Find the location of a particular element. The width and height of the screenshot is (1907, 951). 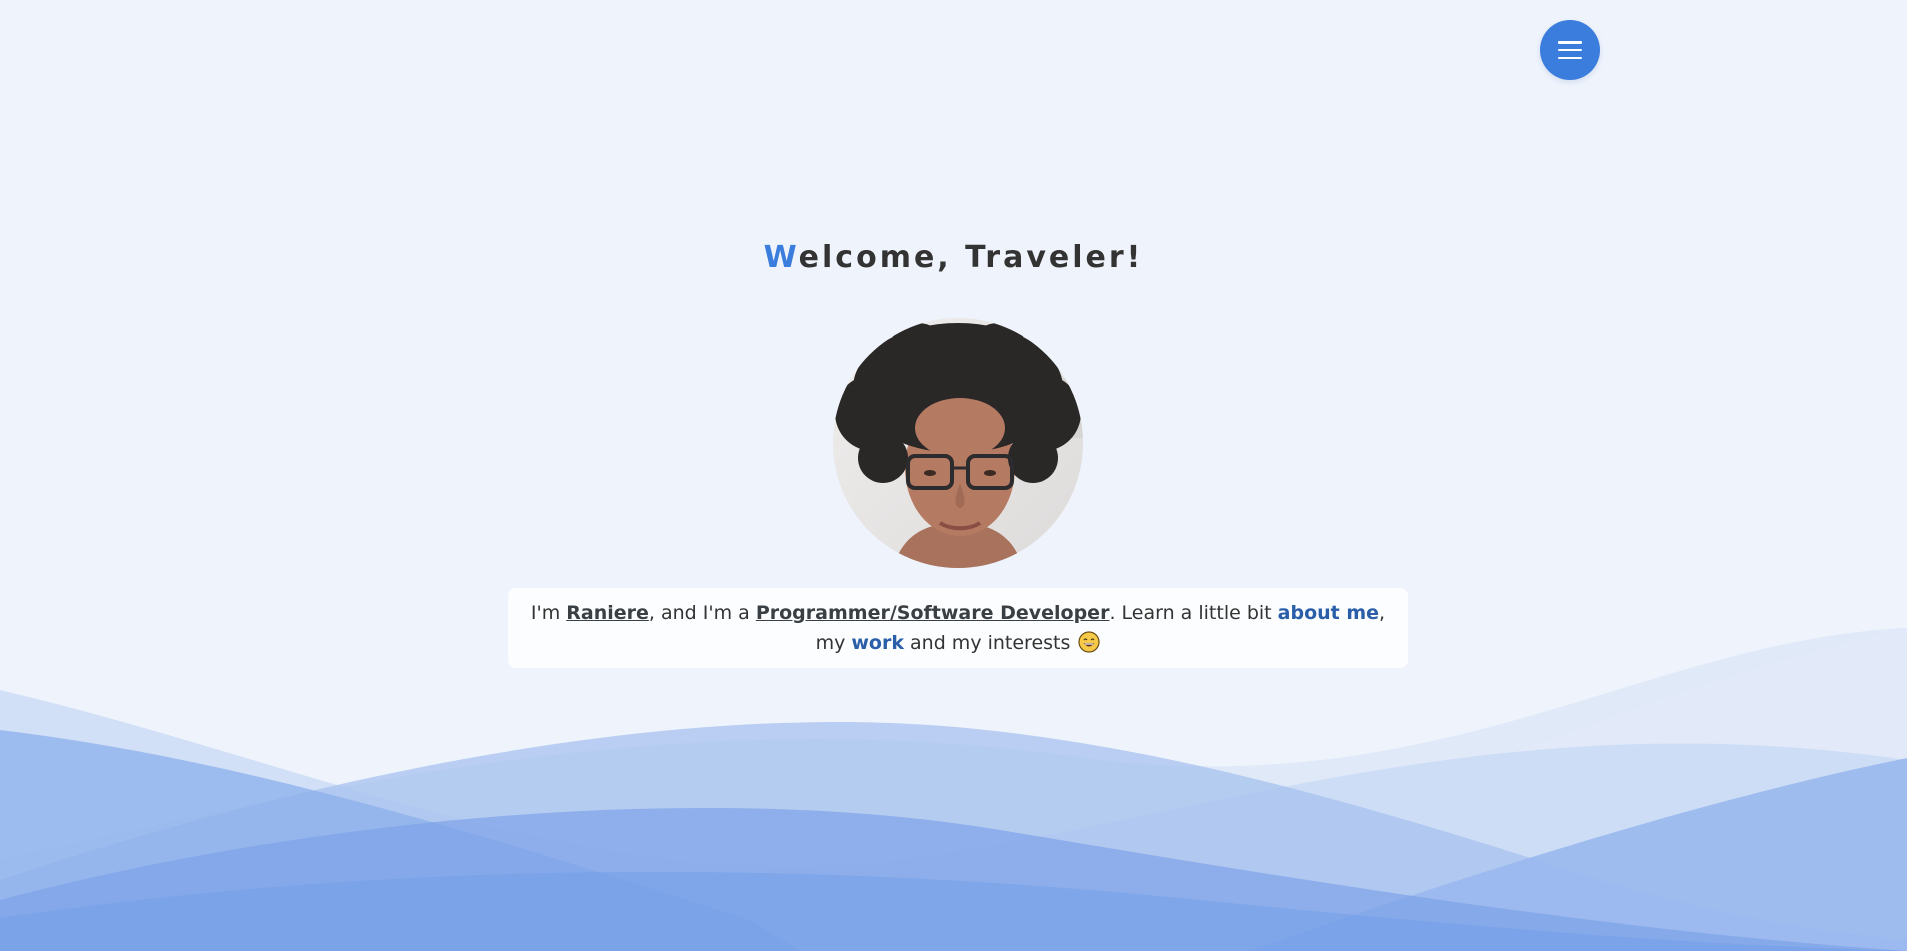

name-link: Raniere is located at coordinates (607, 613).